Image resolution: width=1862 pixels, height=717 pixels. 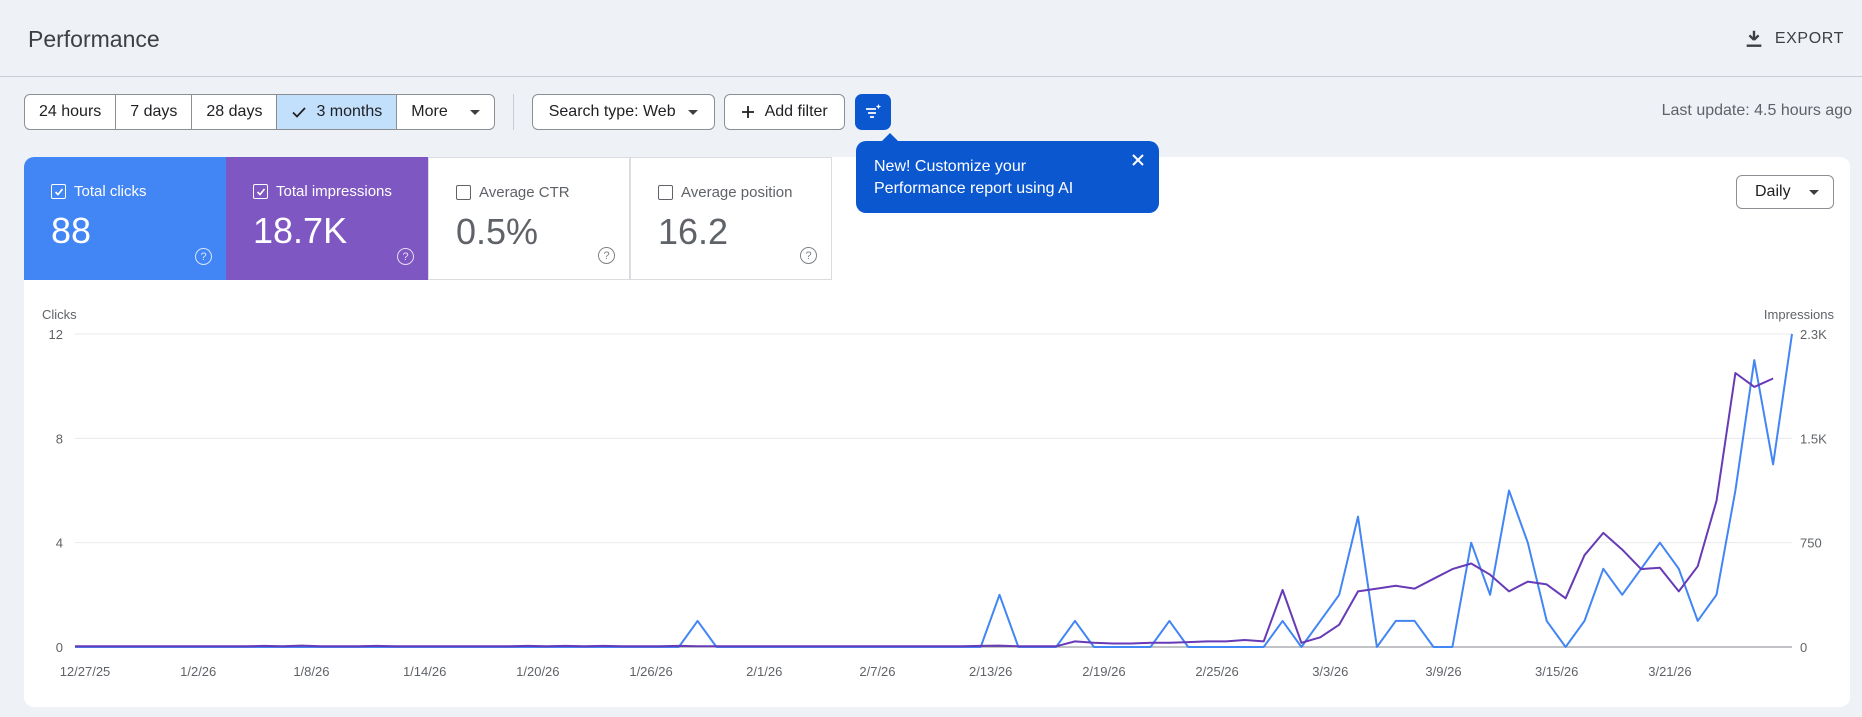 What do you see at coordinates (1216, 671) in the screenshot?
I see `x-axis-tick-label: 2/25/26` at bounding box center [1216, 671].